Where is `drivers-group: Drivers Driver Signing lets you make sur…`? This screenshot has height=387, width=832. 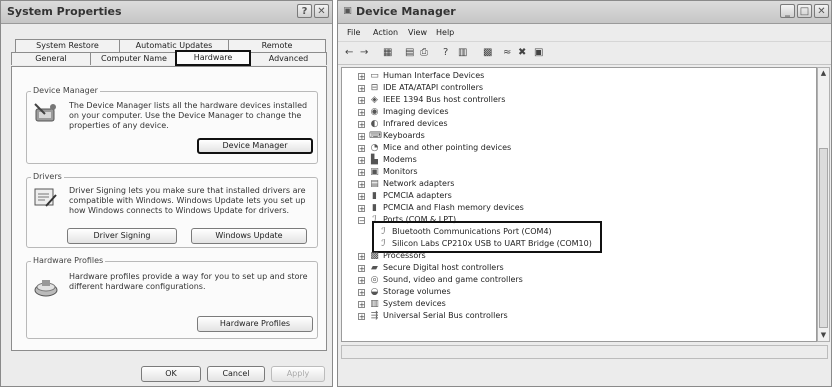 drivers-group: Drivers Driver Signing lets you make sur… is located at coordinates (172, 210).